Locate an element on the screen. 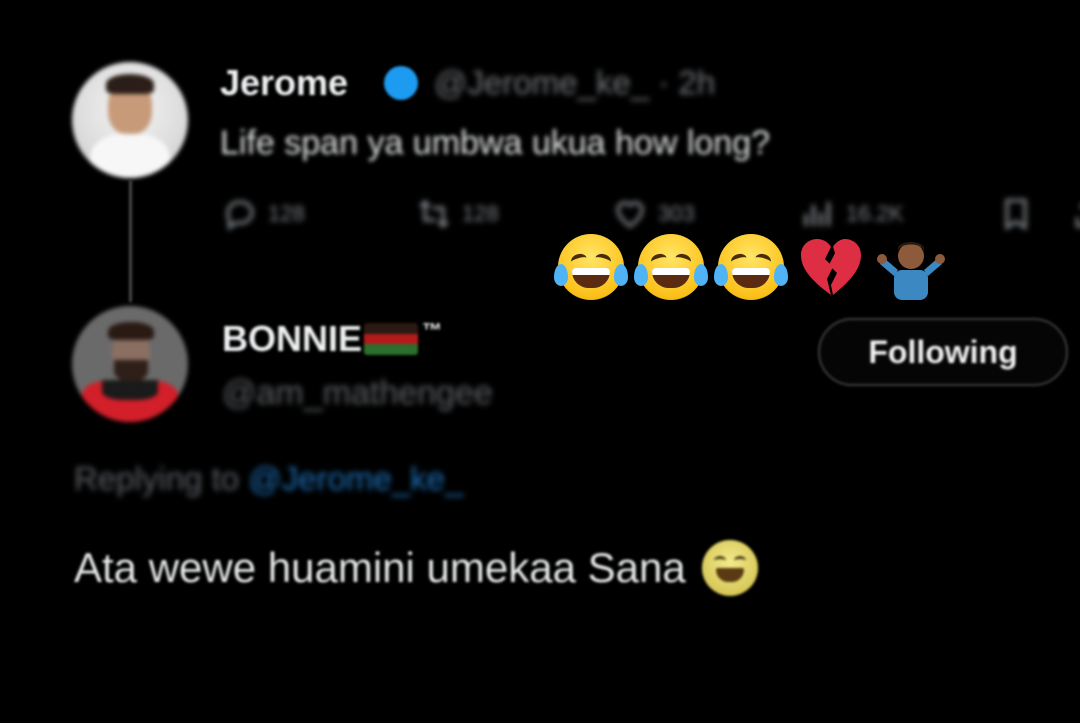 The width and height of the screenshot is (1080, 723). reply-count: 128 is located at coordinates (286, 213).